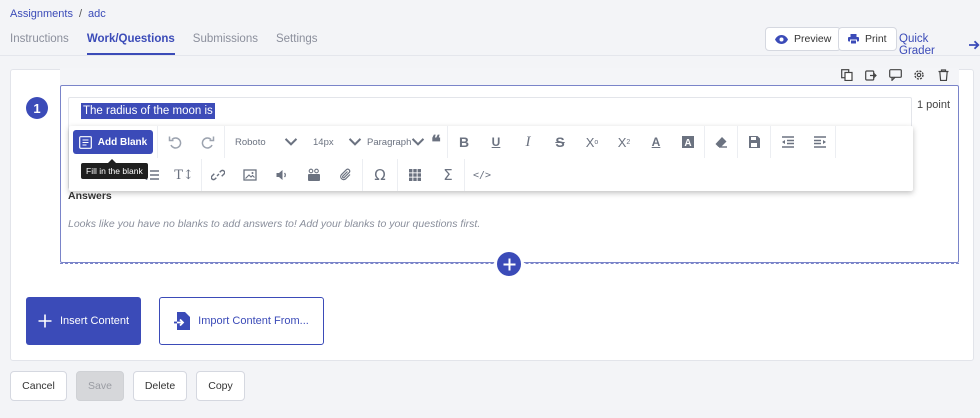 This screenshot has width=980, height=418. What do you see at coordinates (297, 44) in the screenshot?
I see `tab-settings: Settings` at bounding box center [297, 44].